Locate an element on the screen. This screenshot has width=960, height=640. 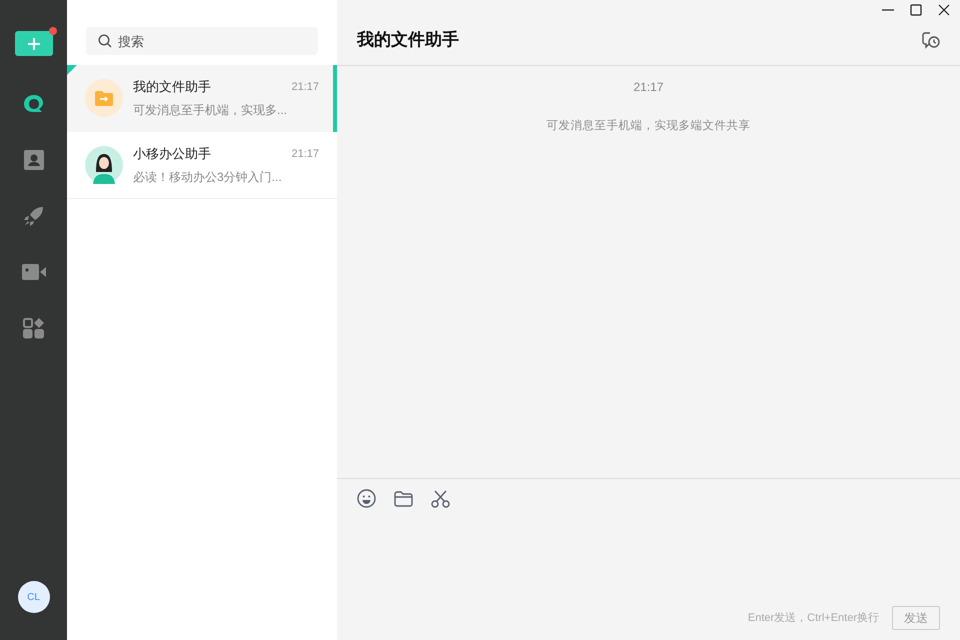
search-field: 搜索 is located at coordinates (202, 41).